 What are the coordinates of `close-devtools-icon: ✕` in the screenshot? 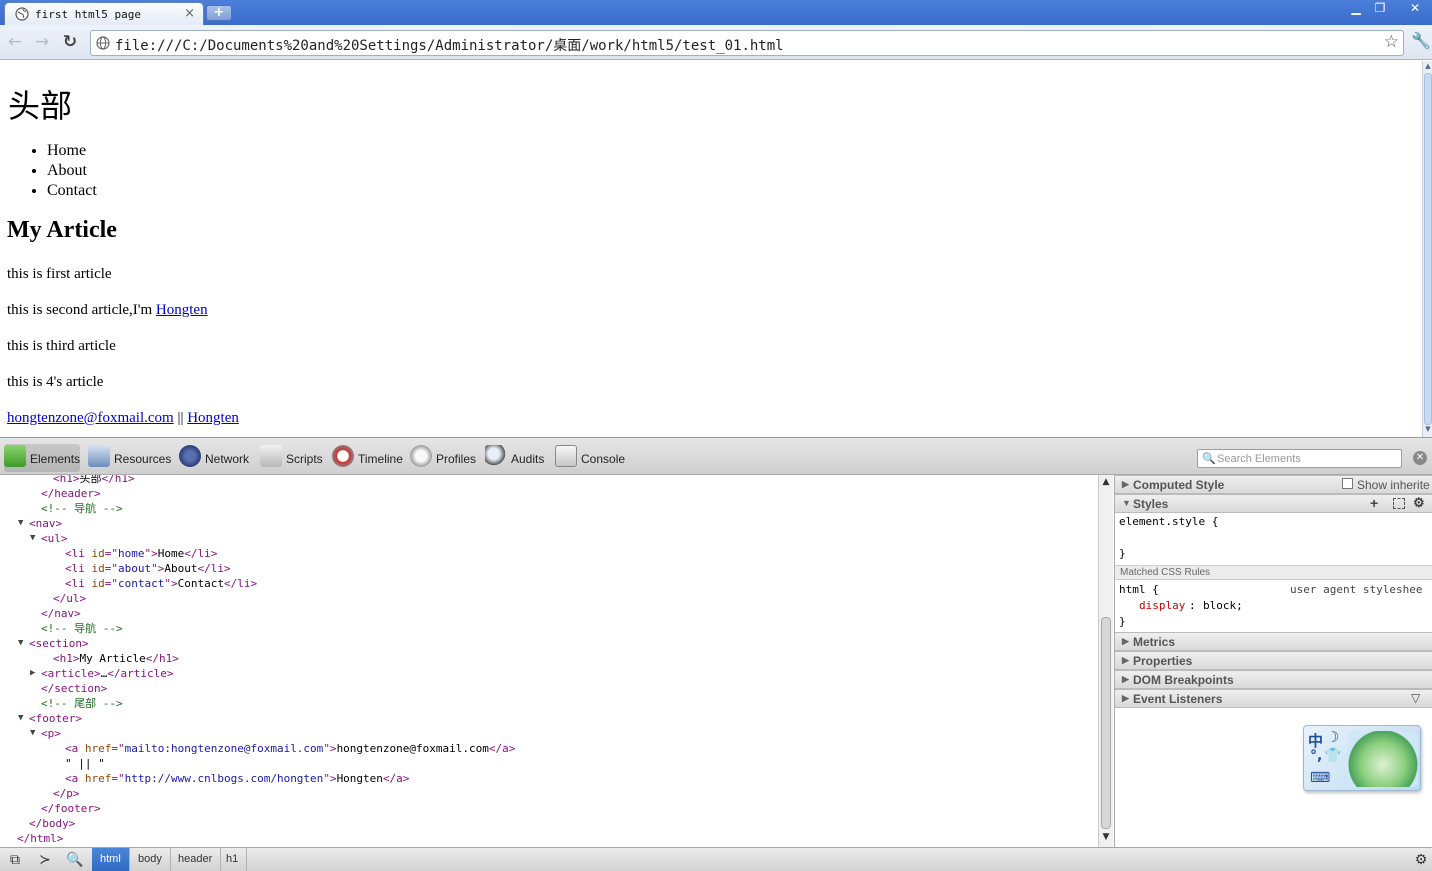 It's located at (1420, 458).